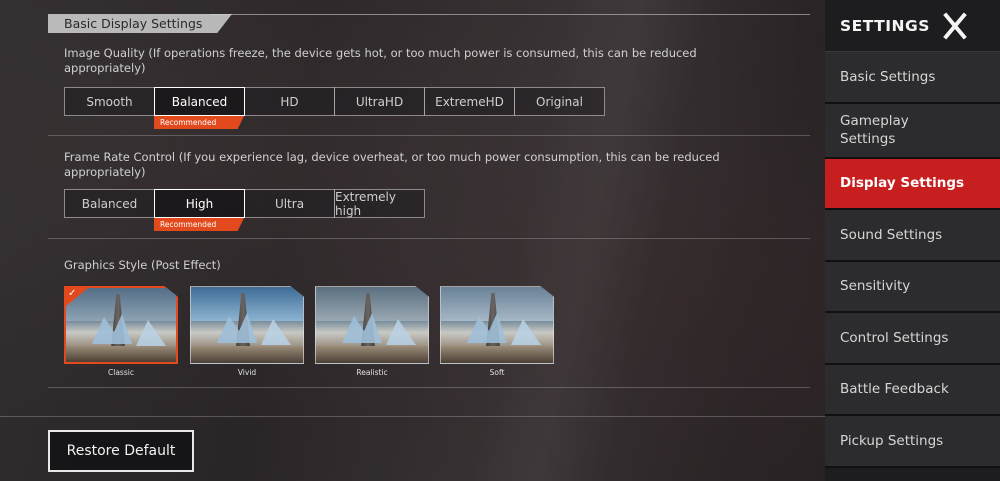 The height and width of the screenshot is (481, 1000). I want to click on vivid-preview-image, so click(247, 325).